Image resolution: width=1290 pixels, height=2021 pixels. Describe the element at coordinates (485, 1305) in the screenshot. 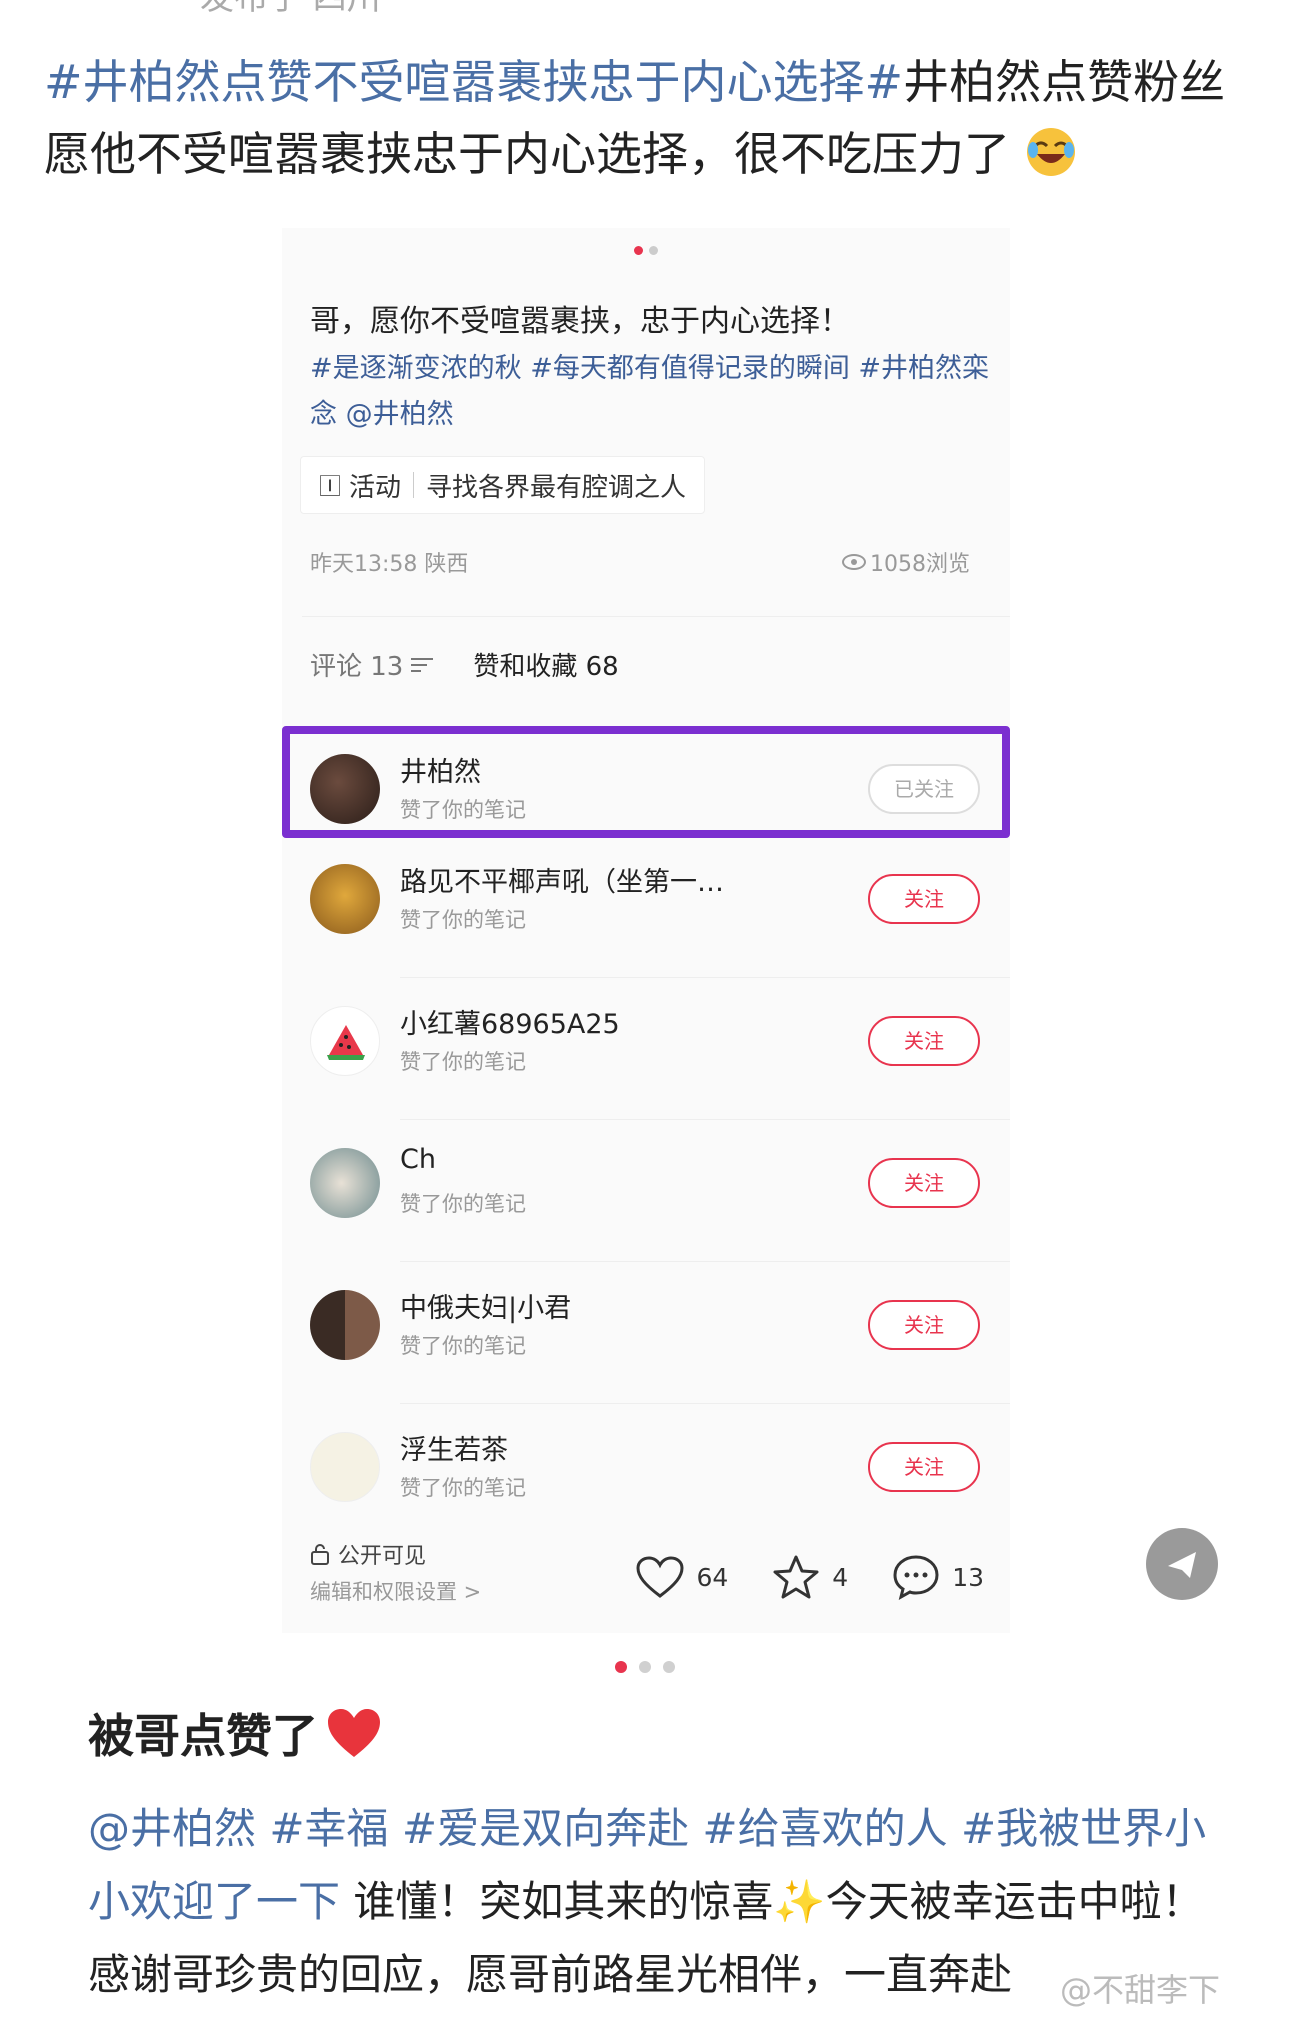

I see `liker-name: 中俄夫妇|小君` at that location.